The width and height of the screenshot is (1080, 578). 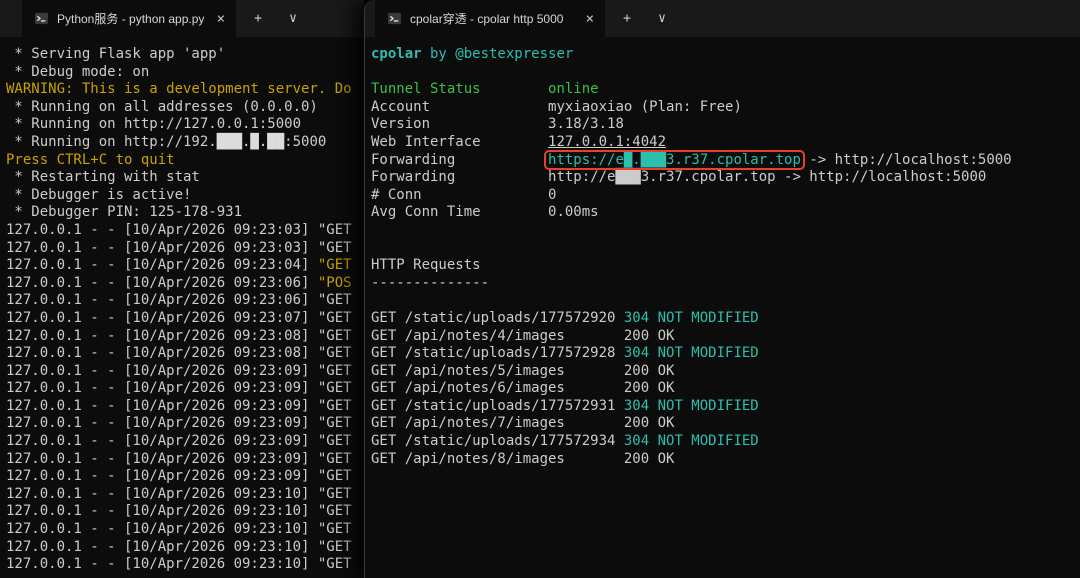 I want to click on terminal-text: GET /api/notes/7/images, so click(x=497, y=423).